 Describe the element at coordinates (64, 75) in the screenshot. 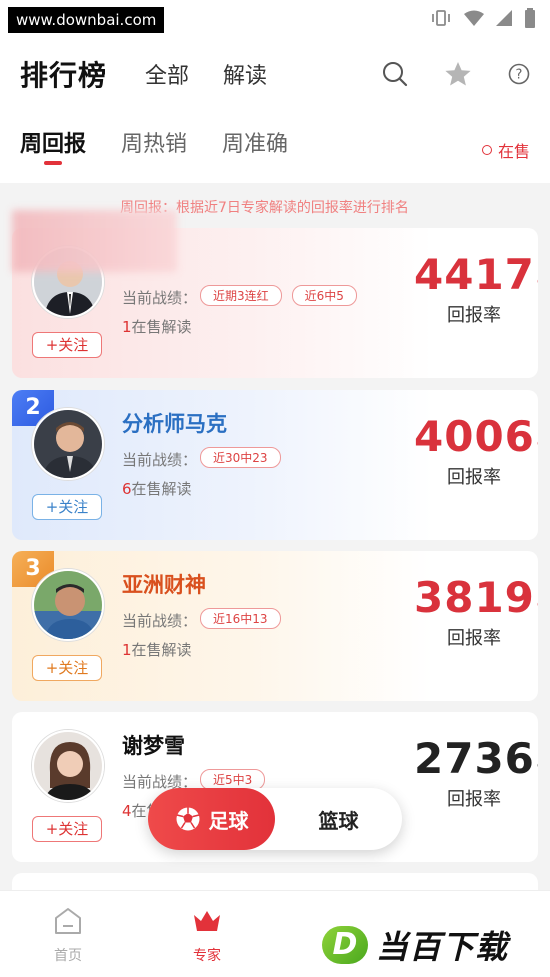

I see `page-title: 排行榜` at that location.